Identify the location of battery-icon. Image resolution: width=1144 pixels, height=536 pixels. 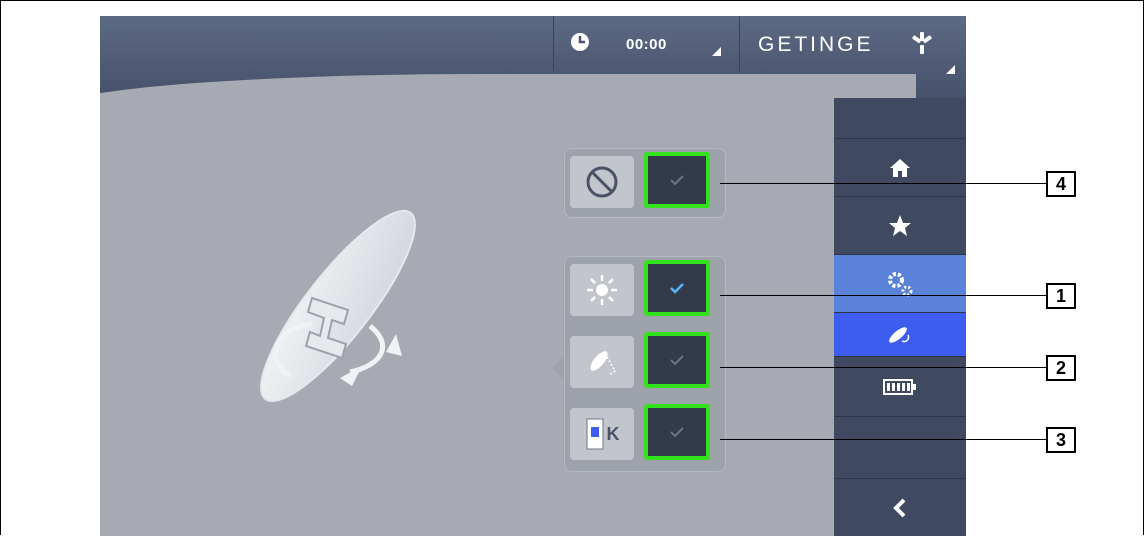
(899, 386).